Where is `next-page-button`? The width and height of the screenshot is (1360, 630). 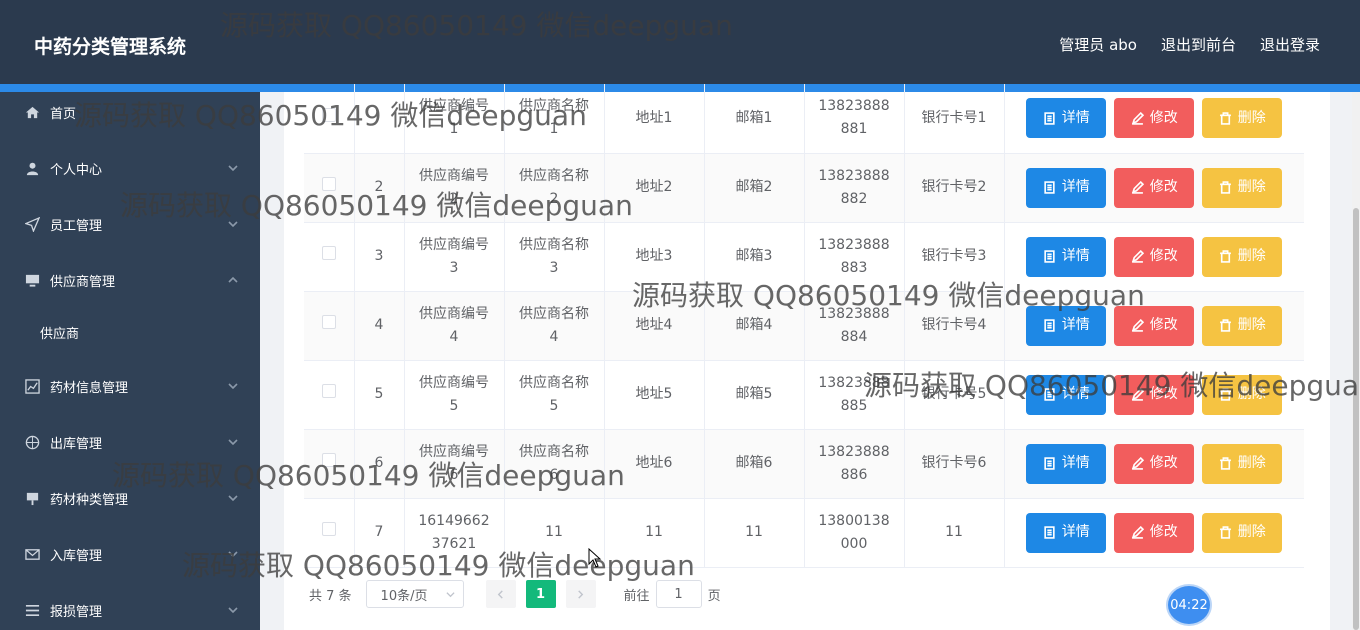
next-page-button is located at coordinates (580, 594).